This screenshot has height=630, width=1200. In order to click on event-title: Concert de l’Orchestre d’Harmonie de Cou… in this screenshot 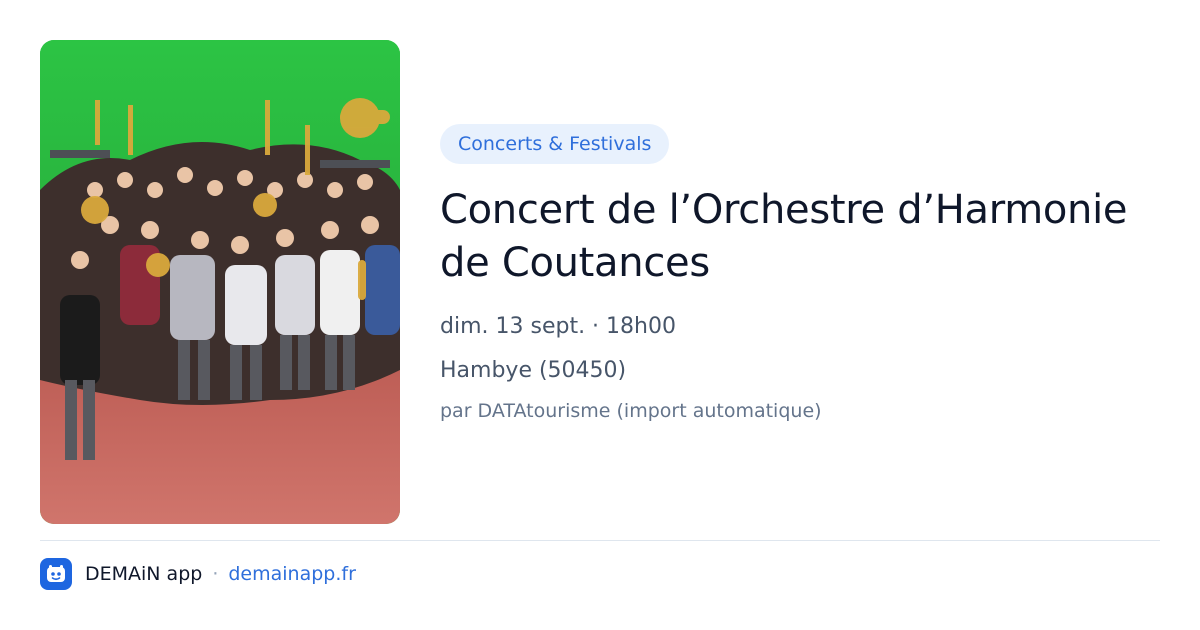, I will do `click(784, 236)`.